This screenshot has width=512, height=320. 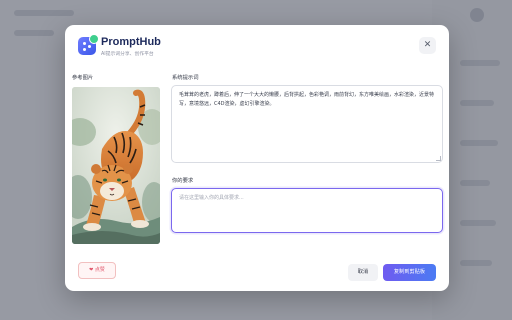 What do you see at coordinates (409, 272) in the screenshot?
I see `copy-to-clipboard-button: 复制到剪贴板` at bounding box center [409, 272].